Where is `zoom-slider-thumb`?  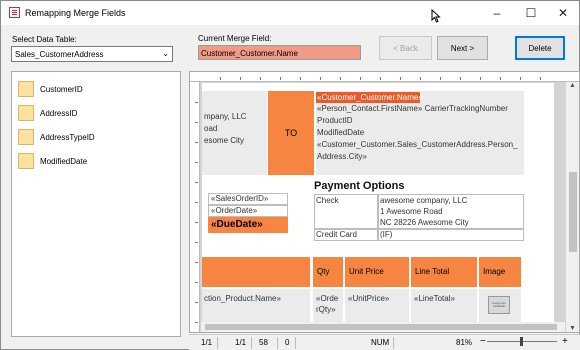 zoom-slider-thumb is located at coordinates (521, 341).